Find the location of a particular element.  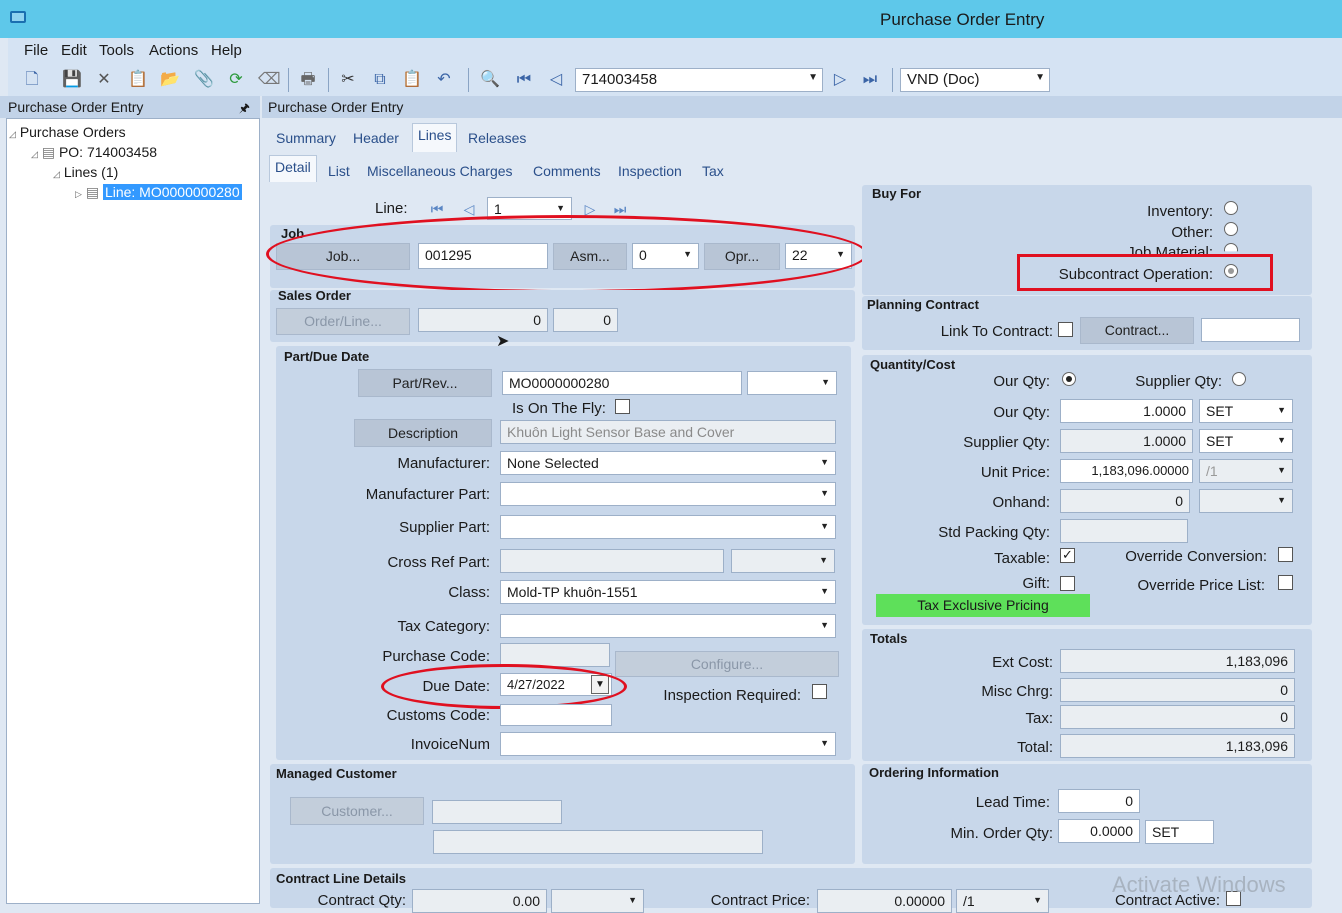

taxable-checkbox: ✓ is located at coordinates (1067, 555).